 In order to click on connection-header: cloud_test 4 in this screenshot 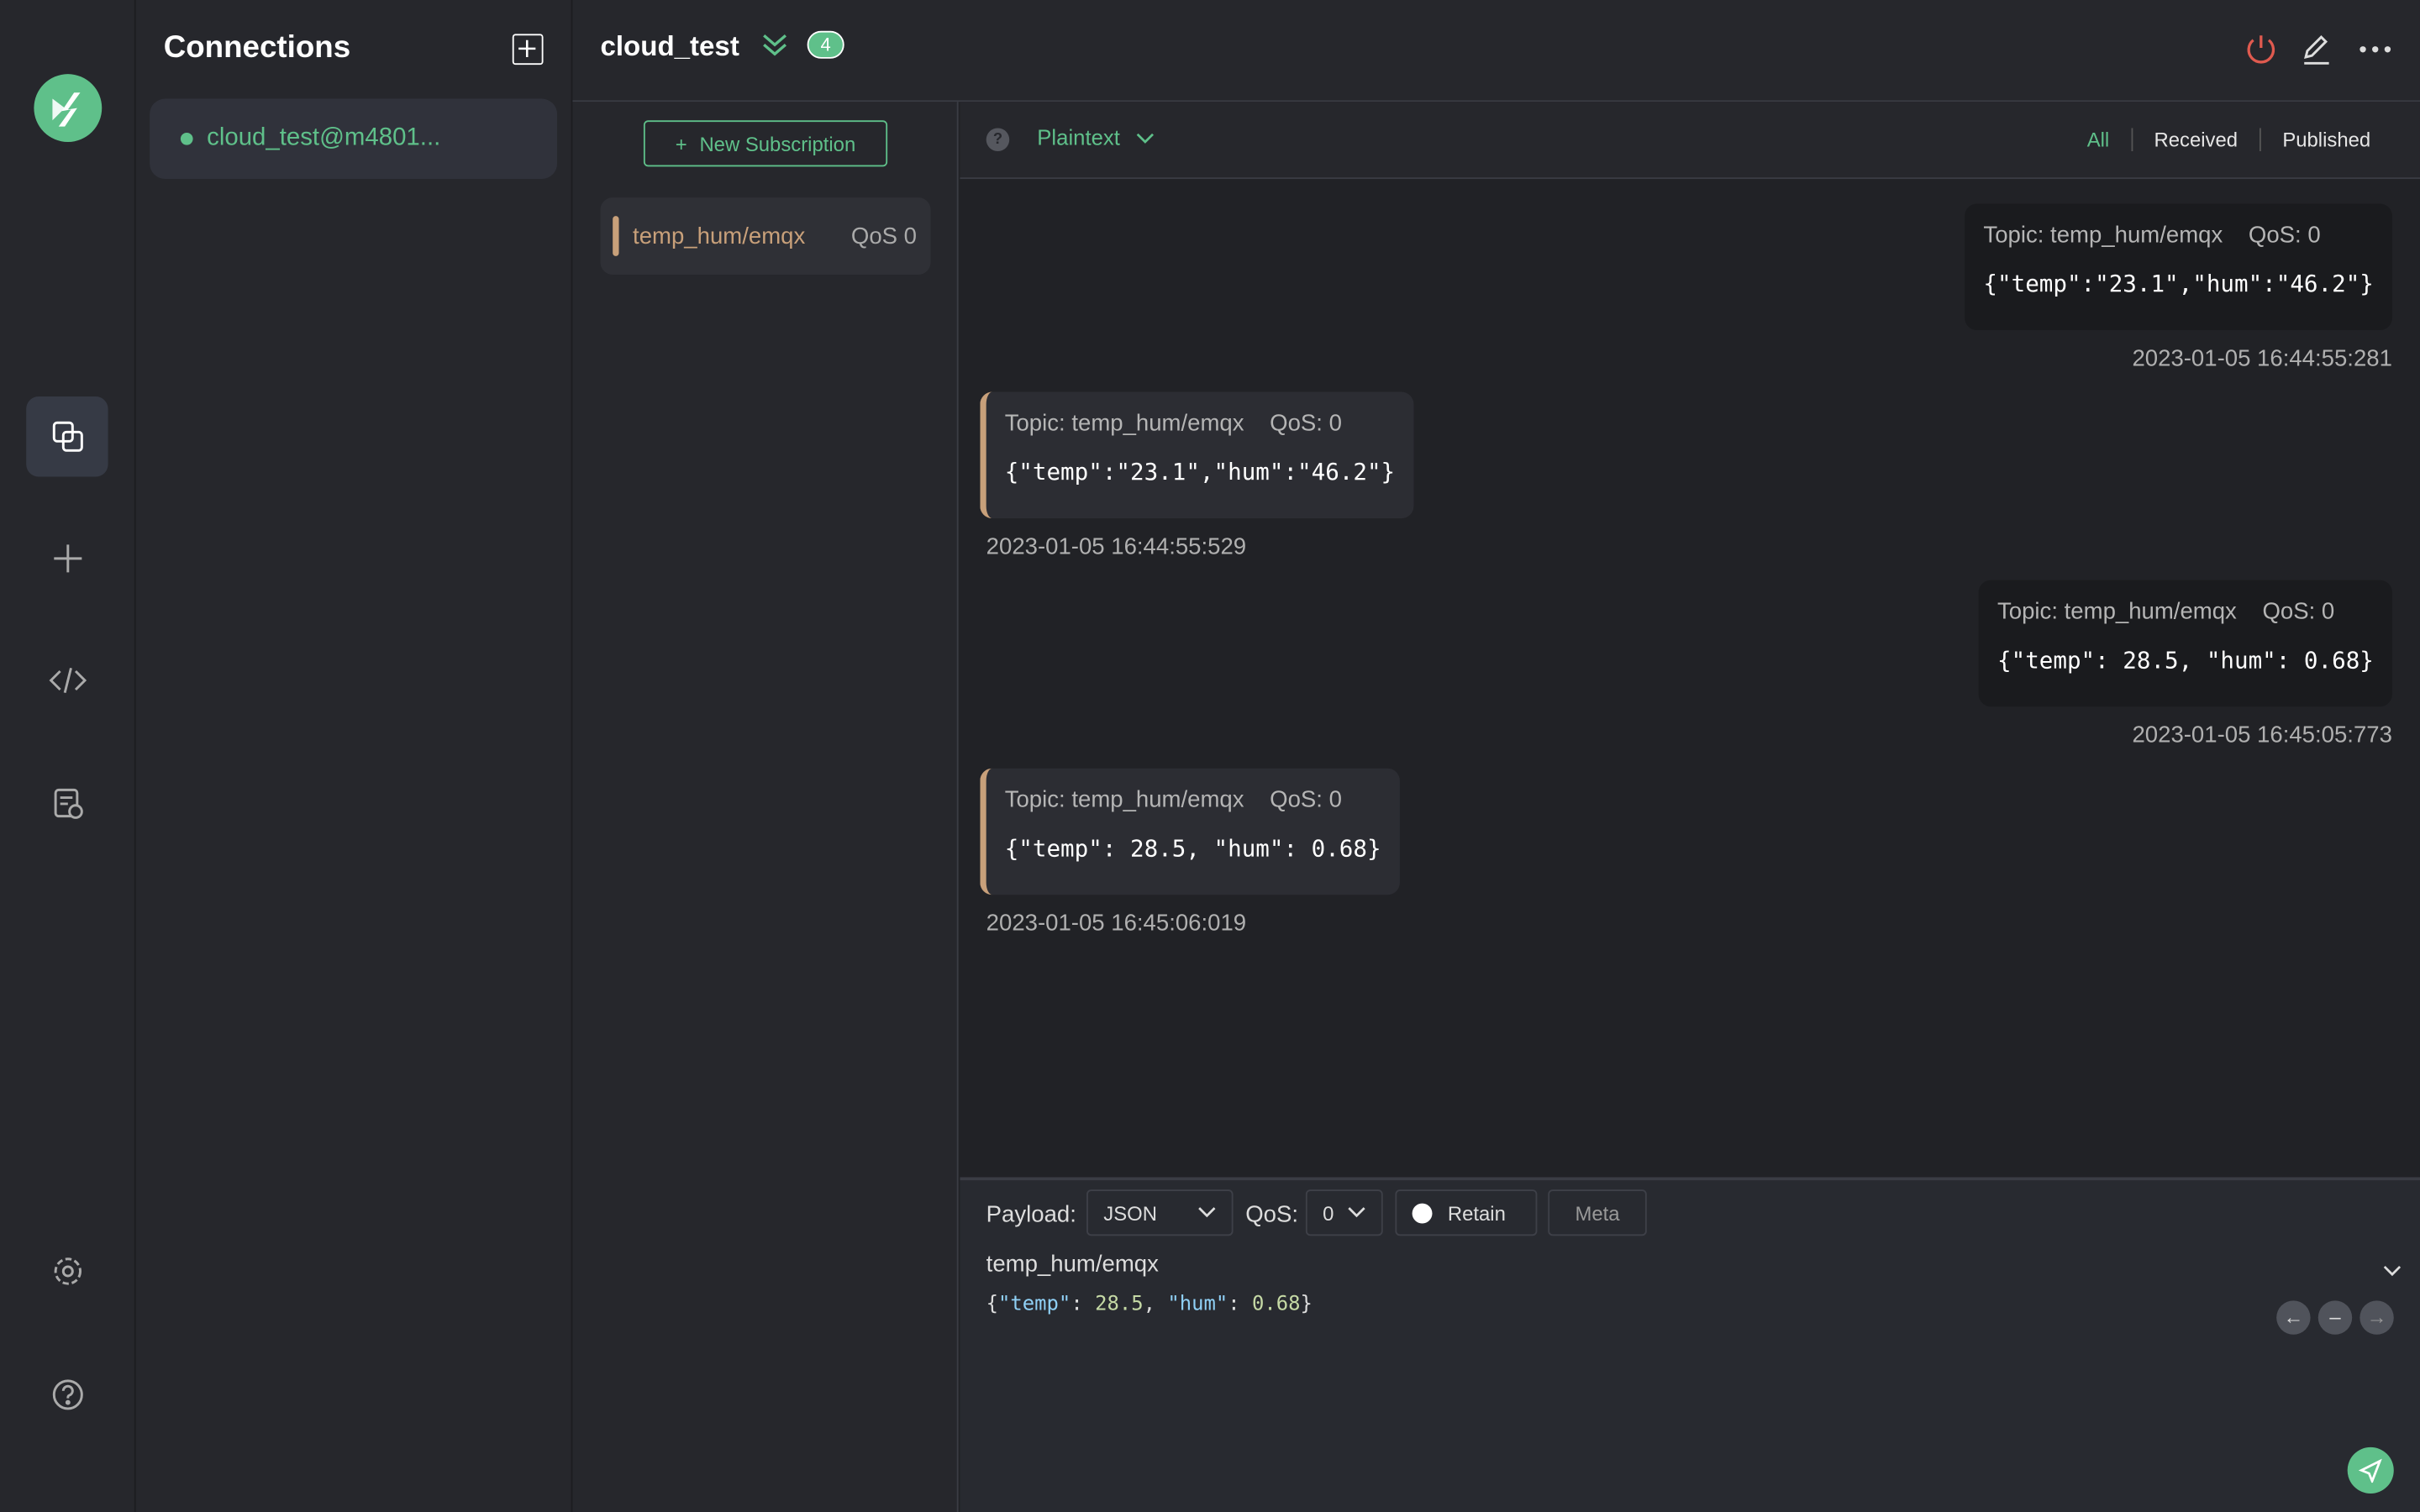, I will do `click(1496, 51)`.